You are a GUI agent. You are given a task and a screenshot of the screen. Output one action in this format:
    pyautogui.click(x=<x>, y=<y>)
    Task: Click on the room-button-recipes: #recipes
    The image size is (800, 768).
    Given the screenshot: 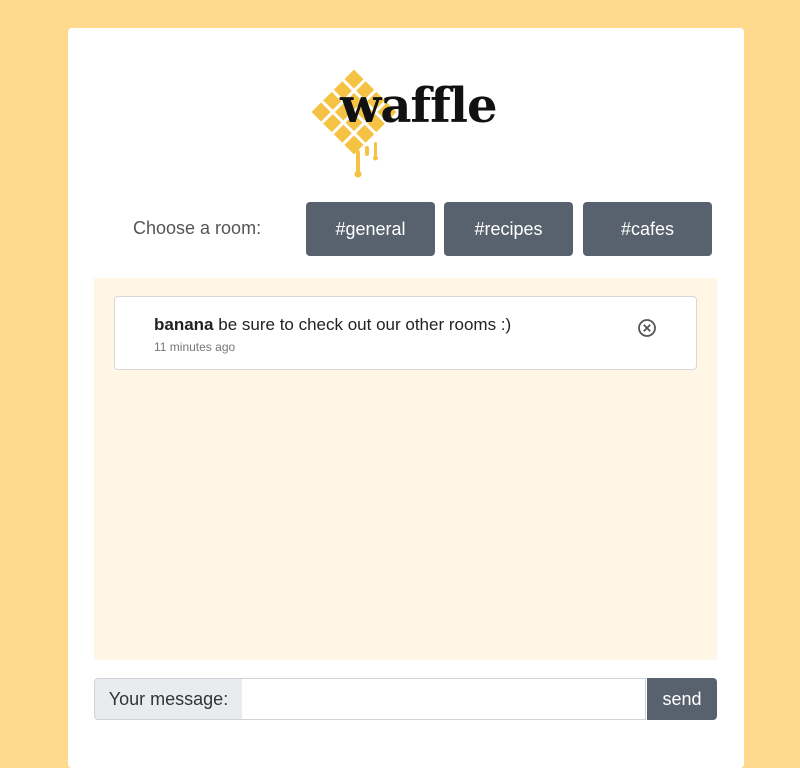 What is the action you would take?
    pyautogui.click(x=508, y=229)
    